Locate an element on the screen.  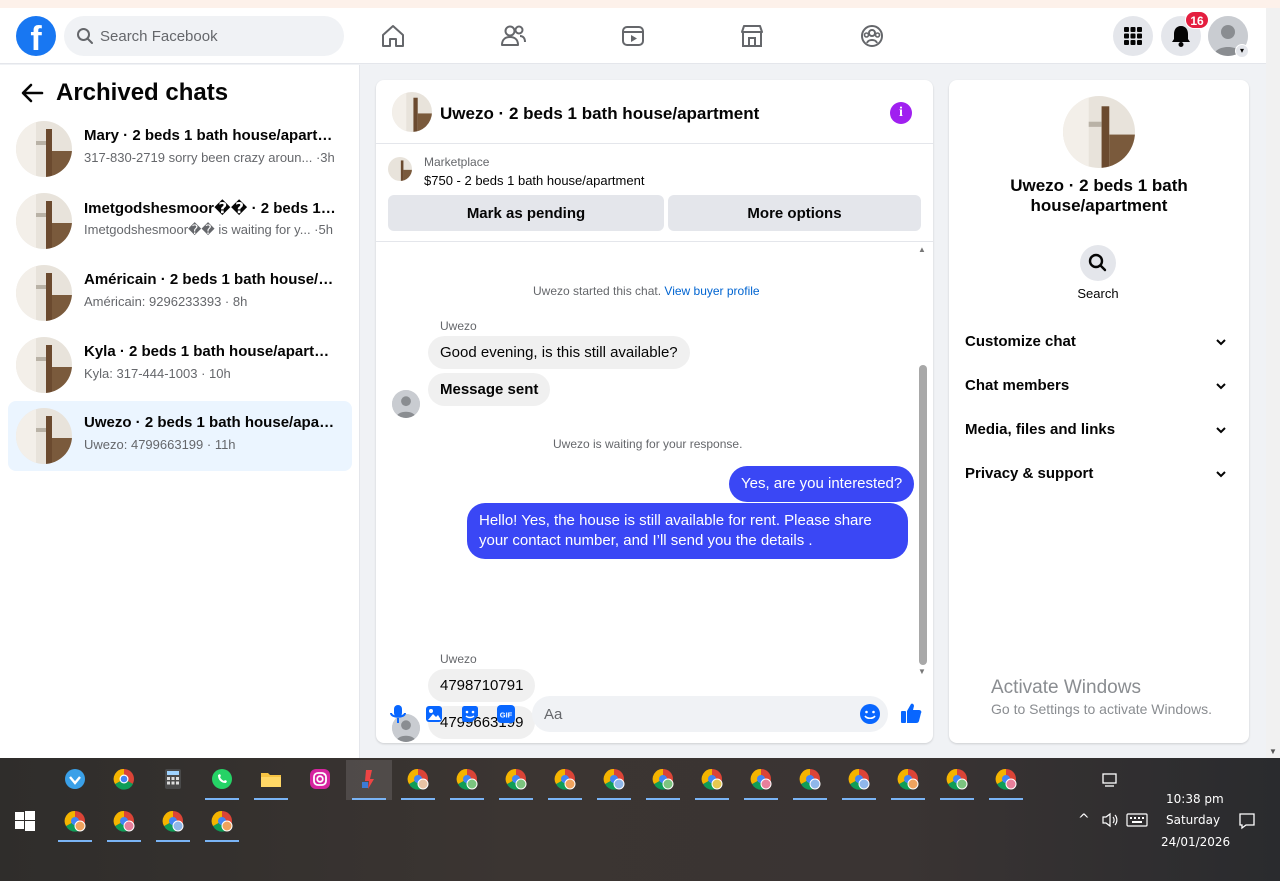
search-input is located at coordinates (215, 36).